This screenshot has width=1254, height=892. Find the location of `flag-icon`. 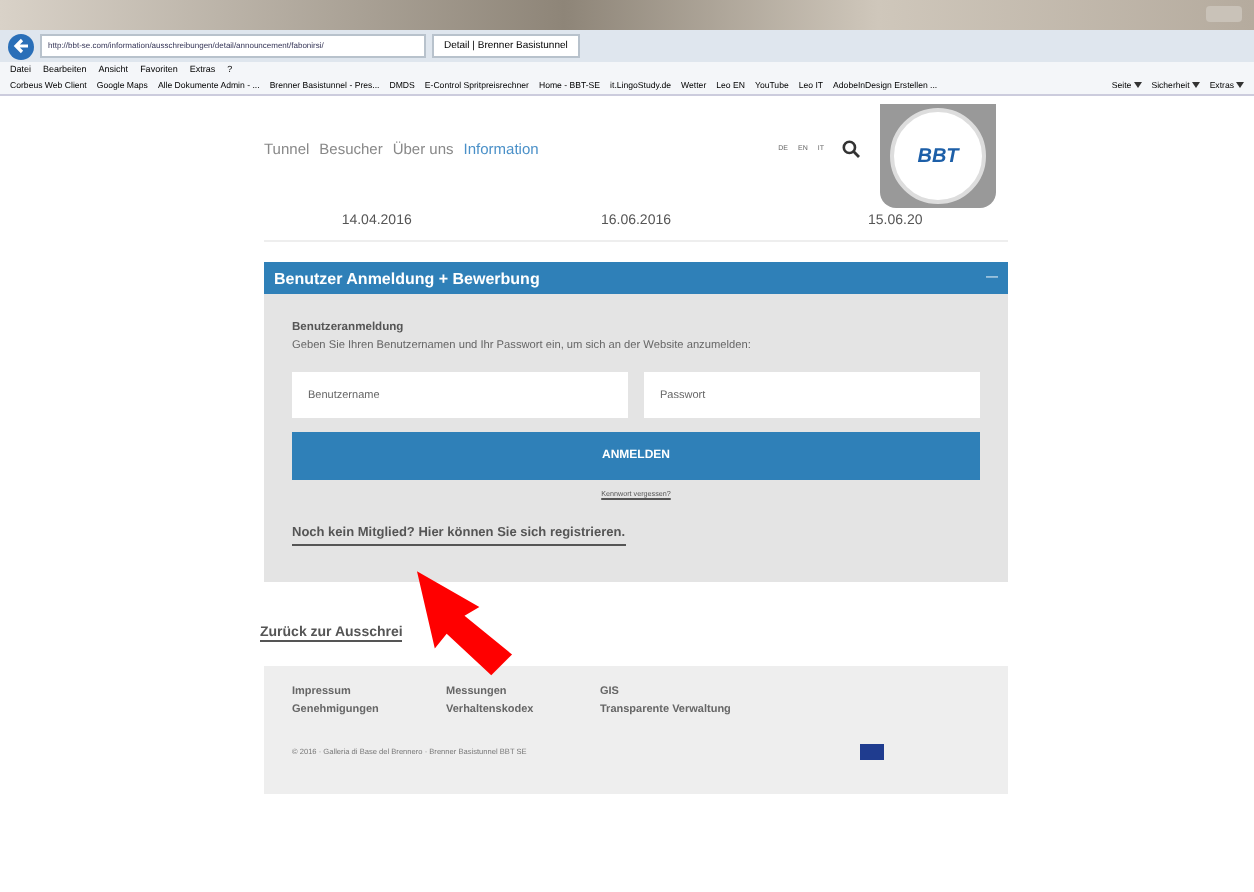

flag-icon is located at coordinates (872, 752).